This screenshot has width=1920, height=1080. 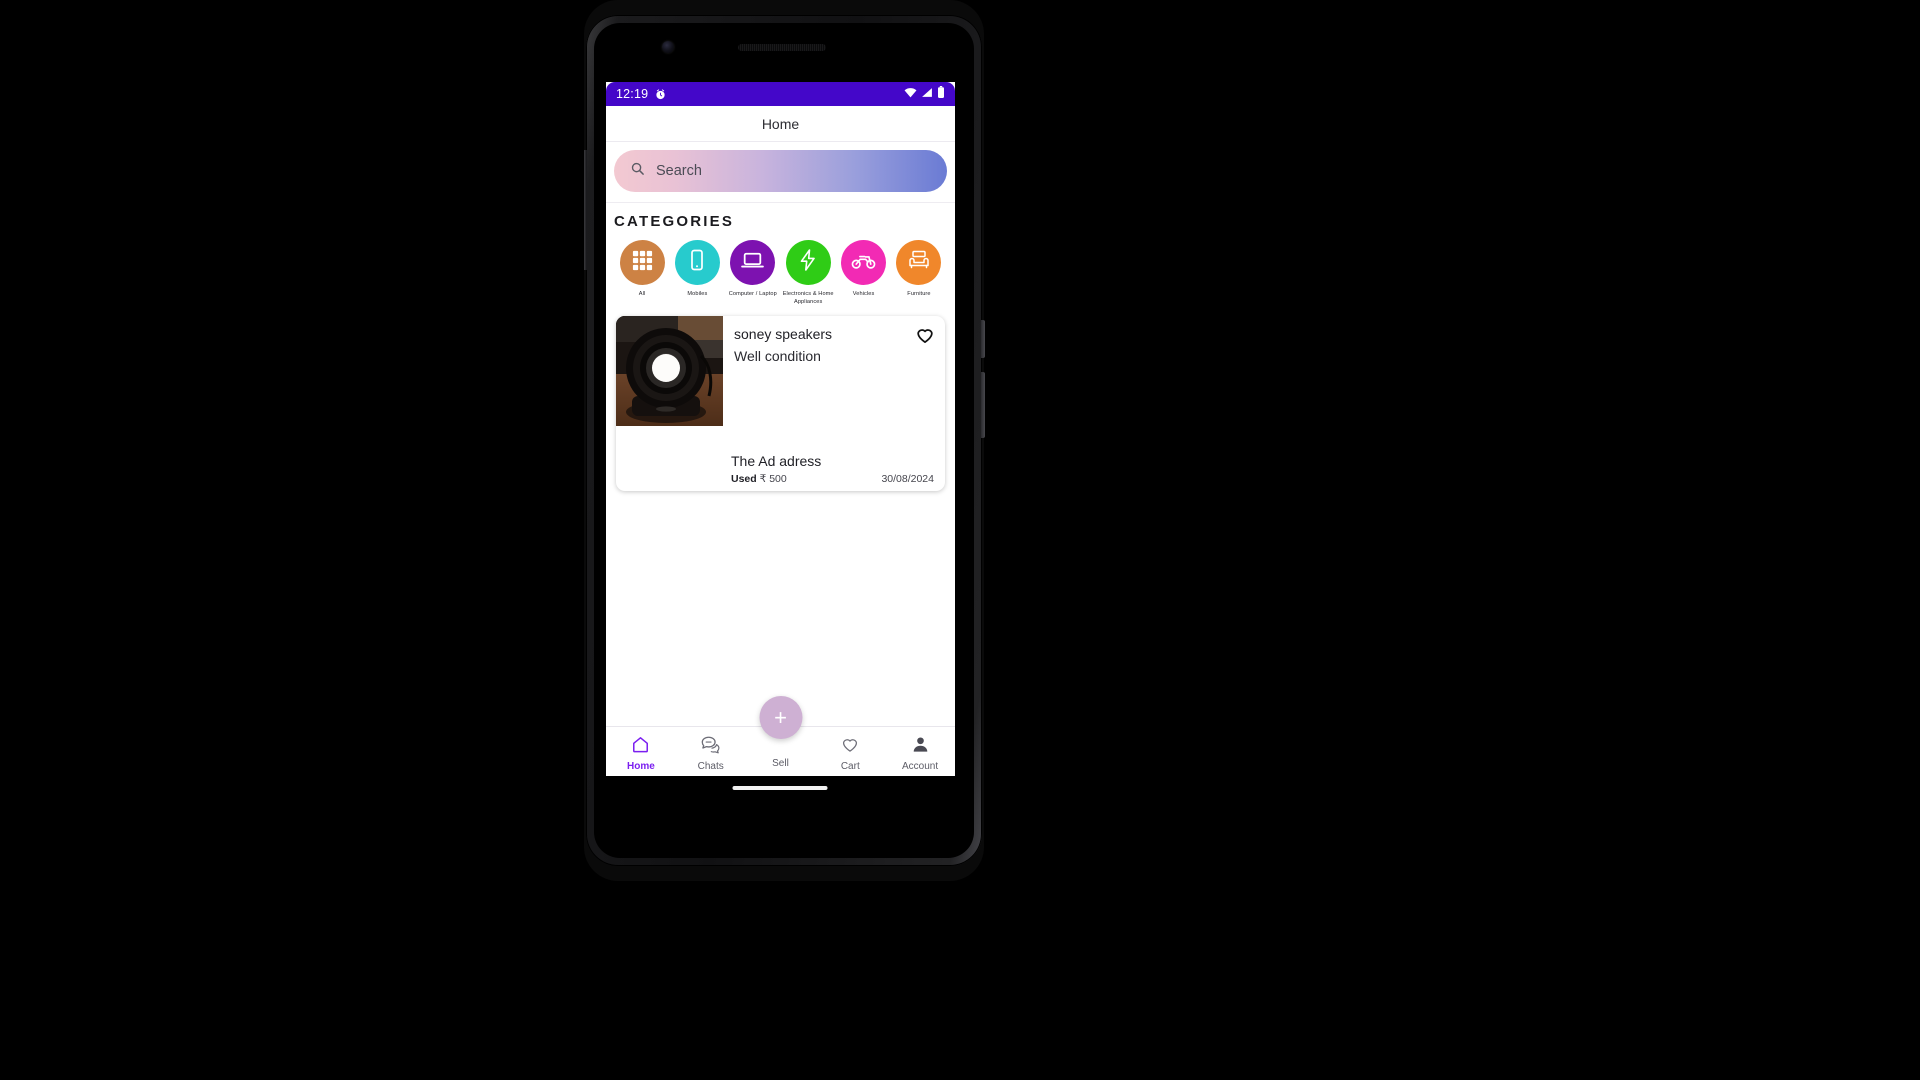 What do you see at coordinates (907, 479) in the screenshot?
I see `listing-date: 30/08/2024` at bounding box center [907, 479].